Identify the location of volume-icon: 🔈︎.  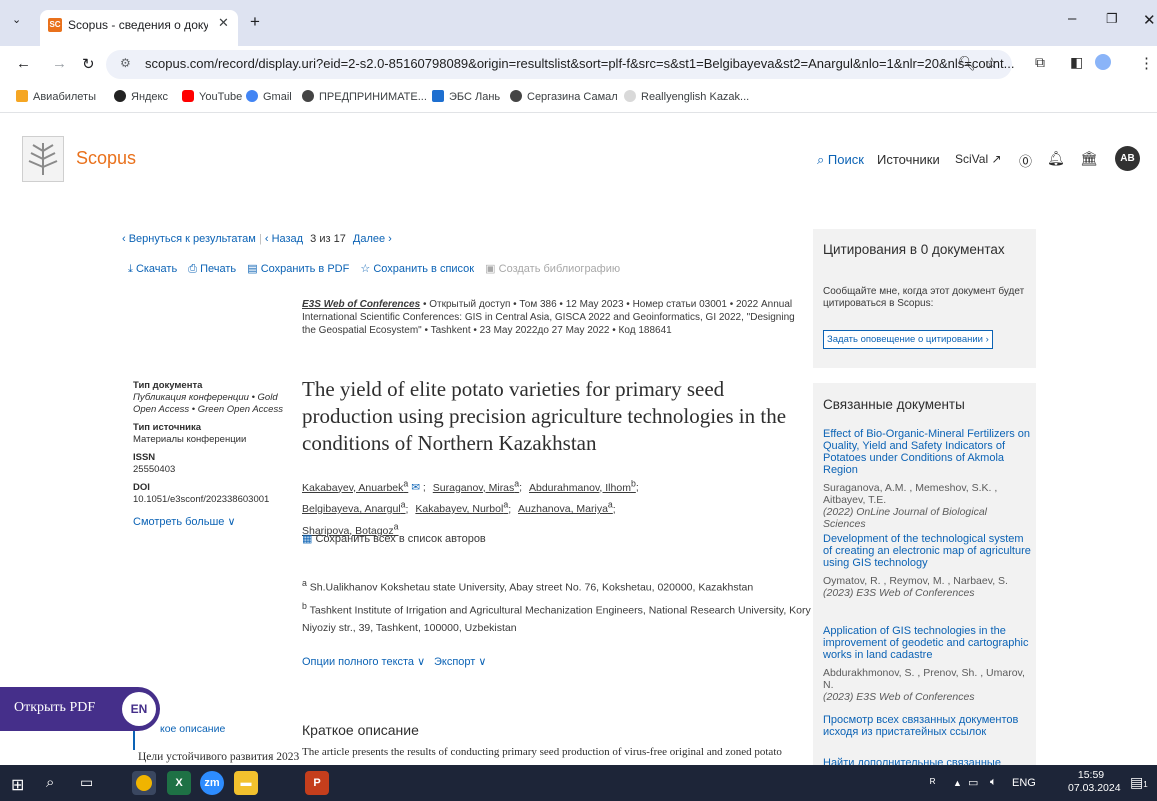
(993, 782).